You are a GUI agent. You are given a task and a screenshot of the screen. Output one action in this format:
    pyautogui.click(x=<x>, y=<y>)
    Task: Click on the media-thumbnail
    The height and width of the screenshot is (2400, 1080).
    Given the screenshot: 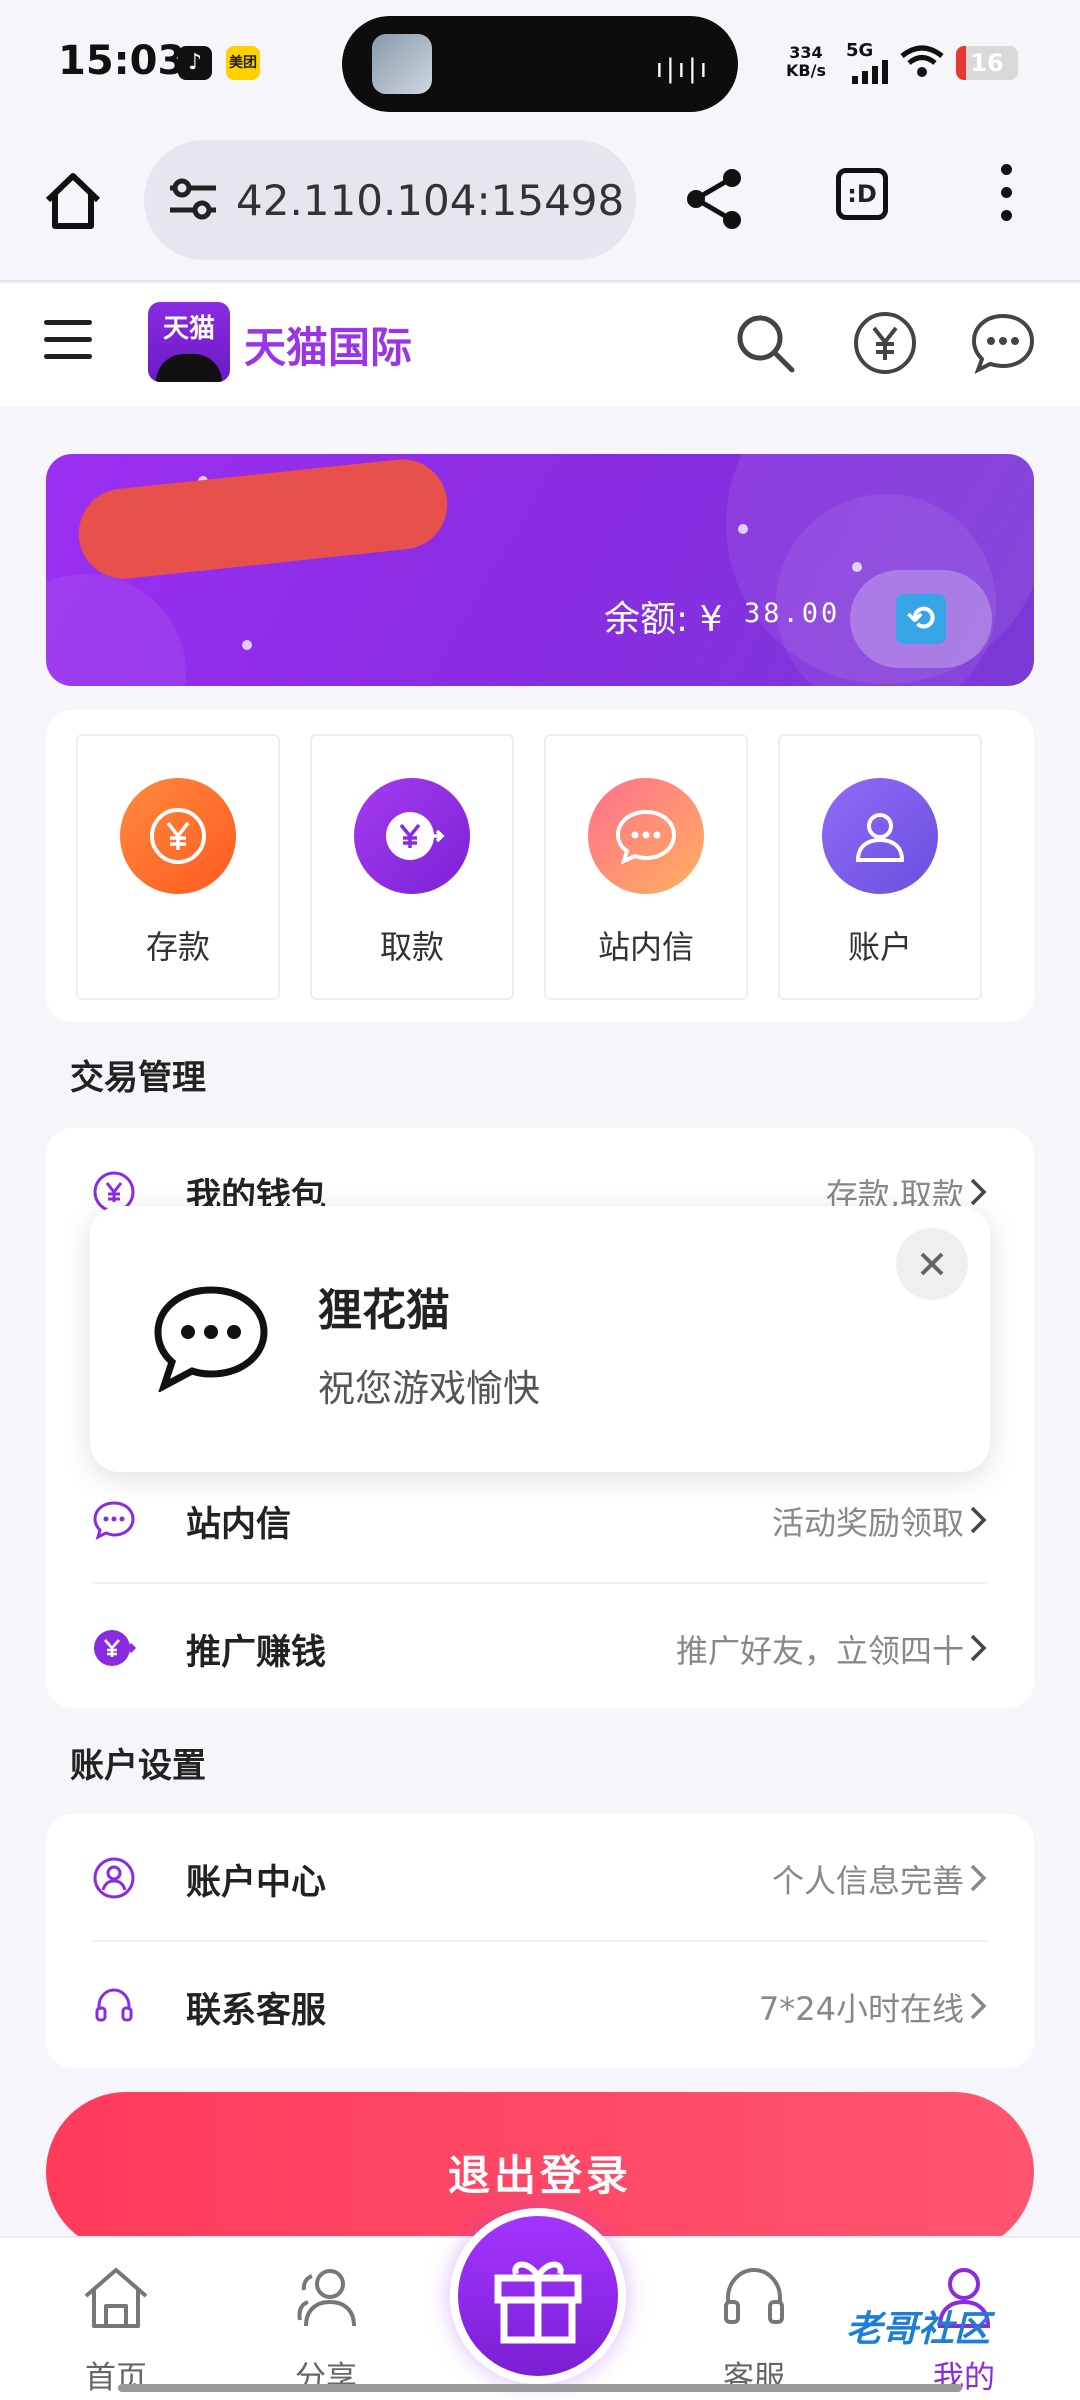 What is the action you would take?
    pyautogui.click(x=402, y=64)
    